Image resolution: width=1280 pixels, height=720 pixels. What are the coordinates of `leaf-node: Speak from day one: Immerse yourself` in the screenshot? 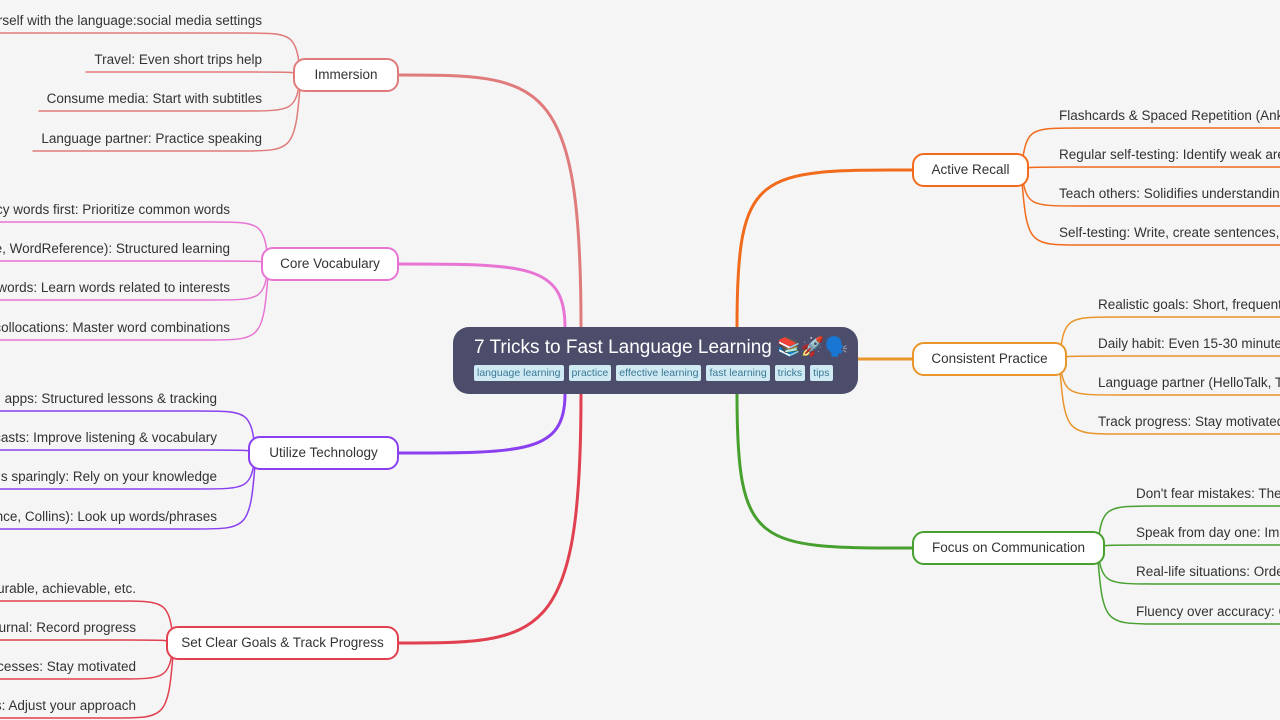 It's located at (1208, 533).